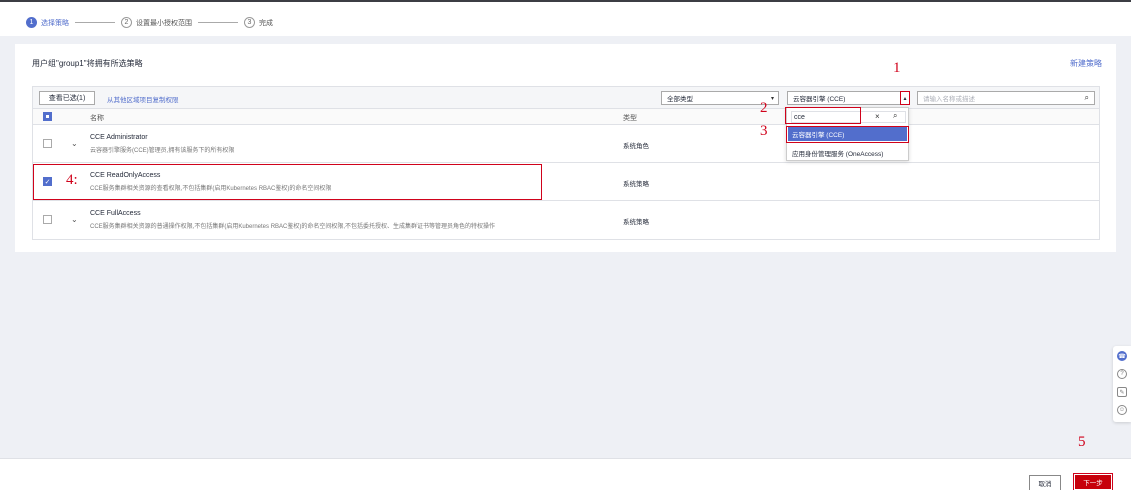 The width and height of the screenshot is (1131, 490). I want to click on next-button: 下一步, so click(1093, 481).